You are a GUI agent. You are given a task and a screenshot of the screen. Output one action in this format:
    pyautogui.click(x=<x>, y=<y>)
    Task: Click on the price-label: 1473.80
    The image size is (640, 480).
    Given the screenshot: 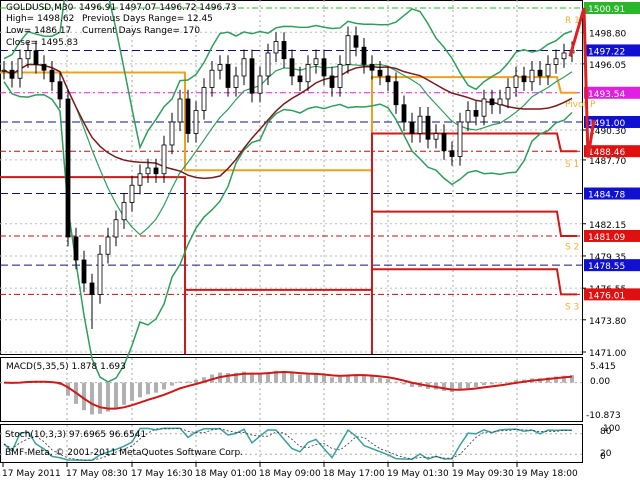 What is the action you would take?
    pyautogui.click(x=607, y=322)
    